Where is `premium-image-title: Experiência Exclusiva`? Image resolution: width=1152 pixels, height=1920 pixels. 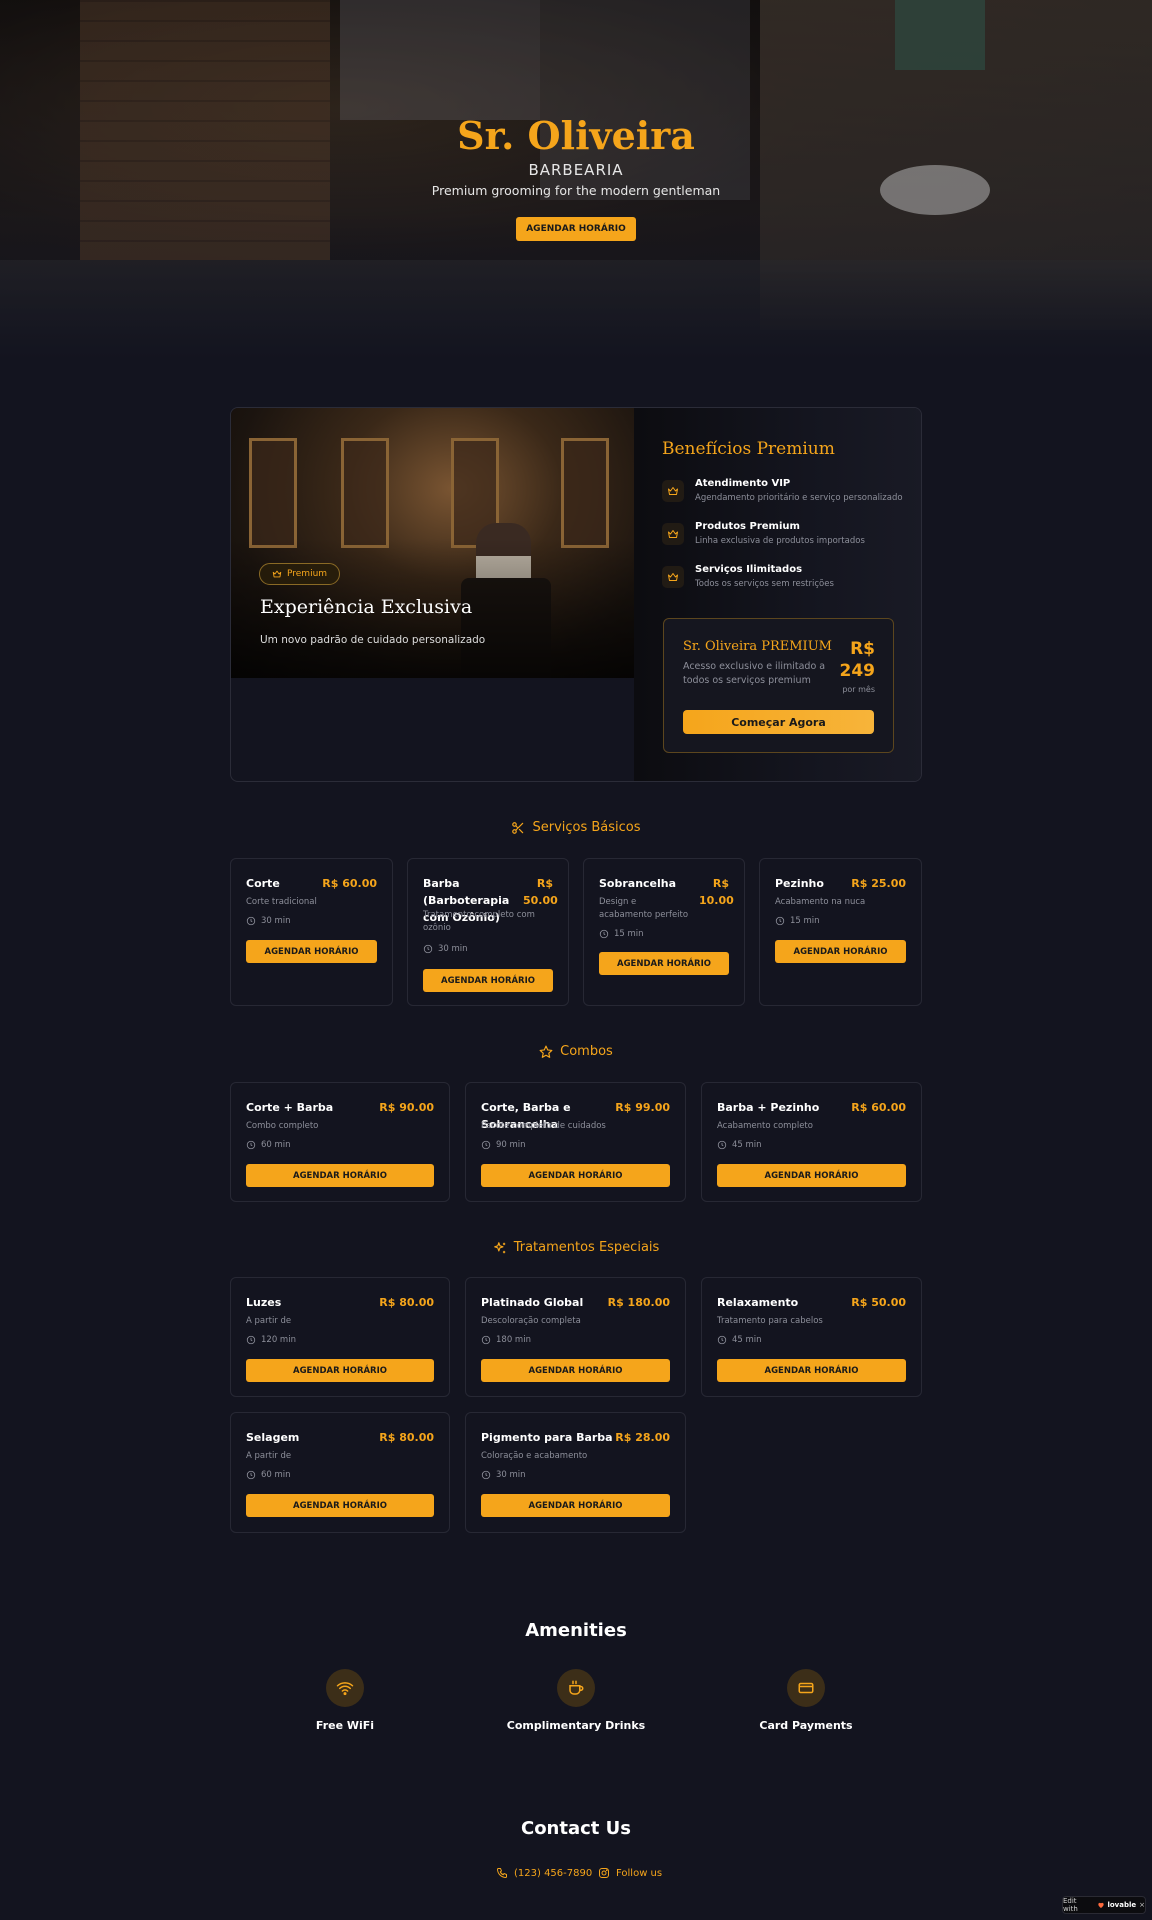 premium-image-title: Experiência Exclusiva is located at coordinates (366, 607).